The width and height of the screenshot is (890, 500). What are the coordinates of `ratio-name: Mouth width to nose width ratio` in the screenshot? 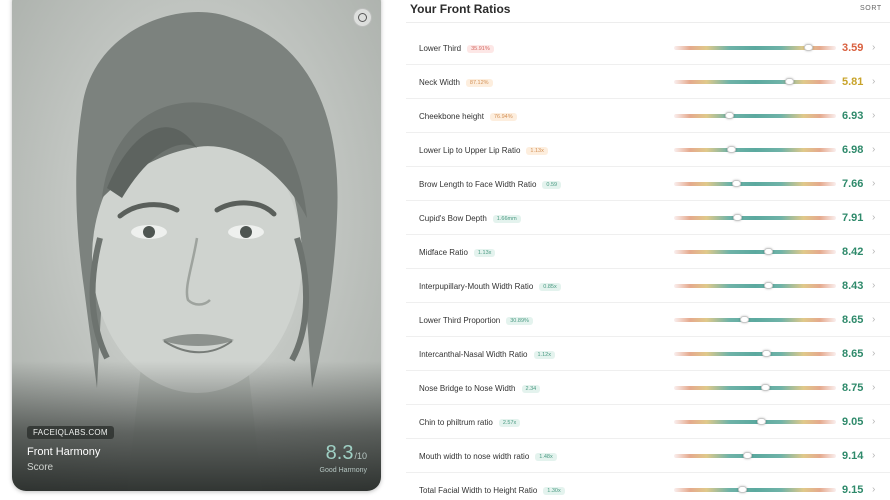 It's located at (474, 456).